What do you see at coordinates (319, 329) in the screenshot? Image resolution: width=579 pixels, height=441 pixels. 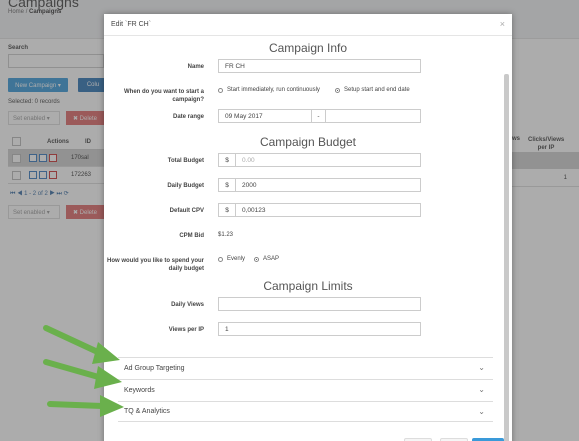 I see `views-per-ip-input: 1` at bounding box center [319, 329].